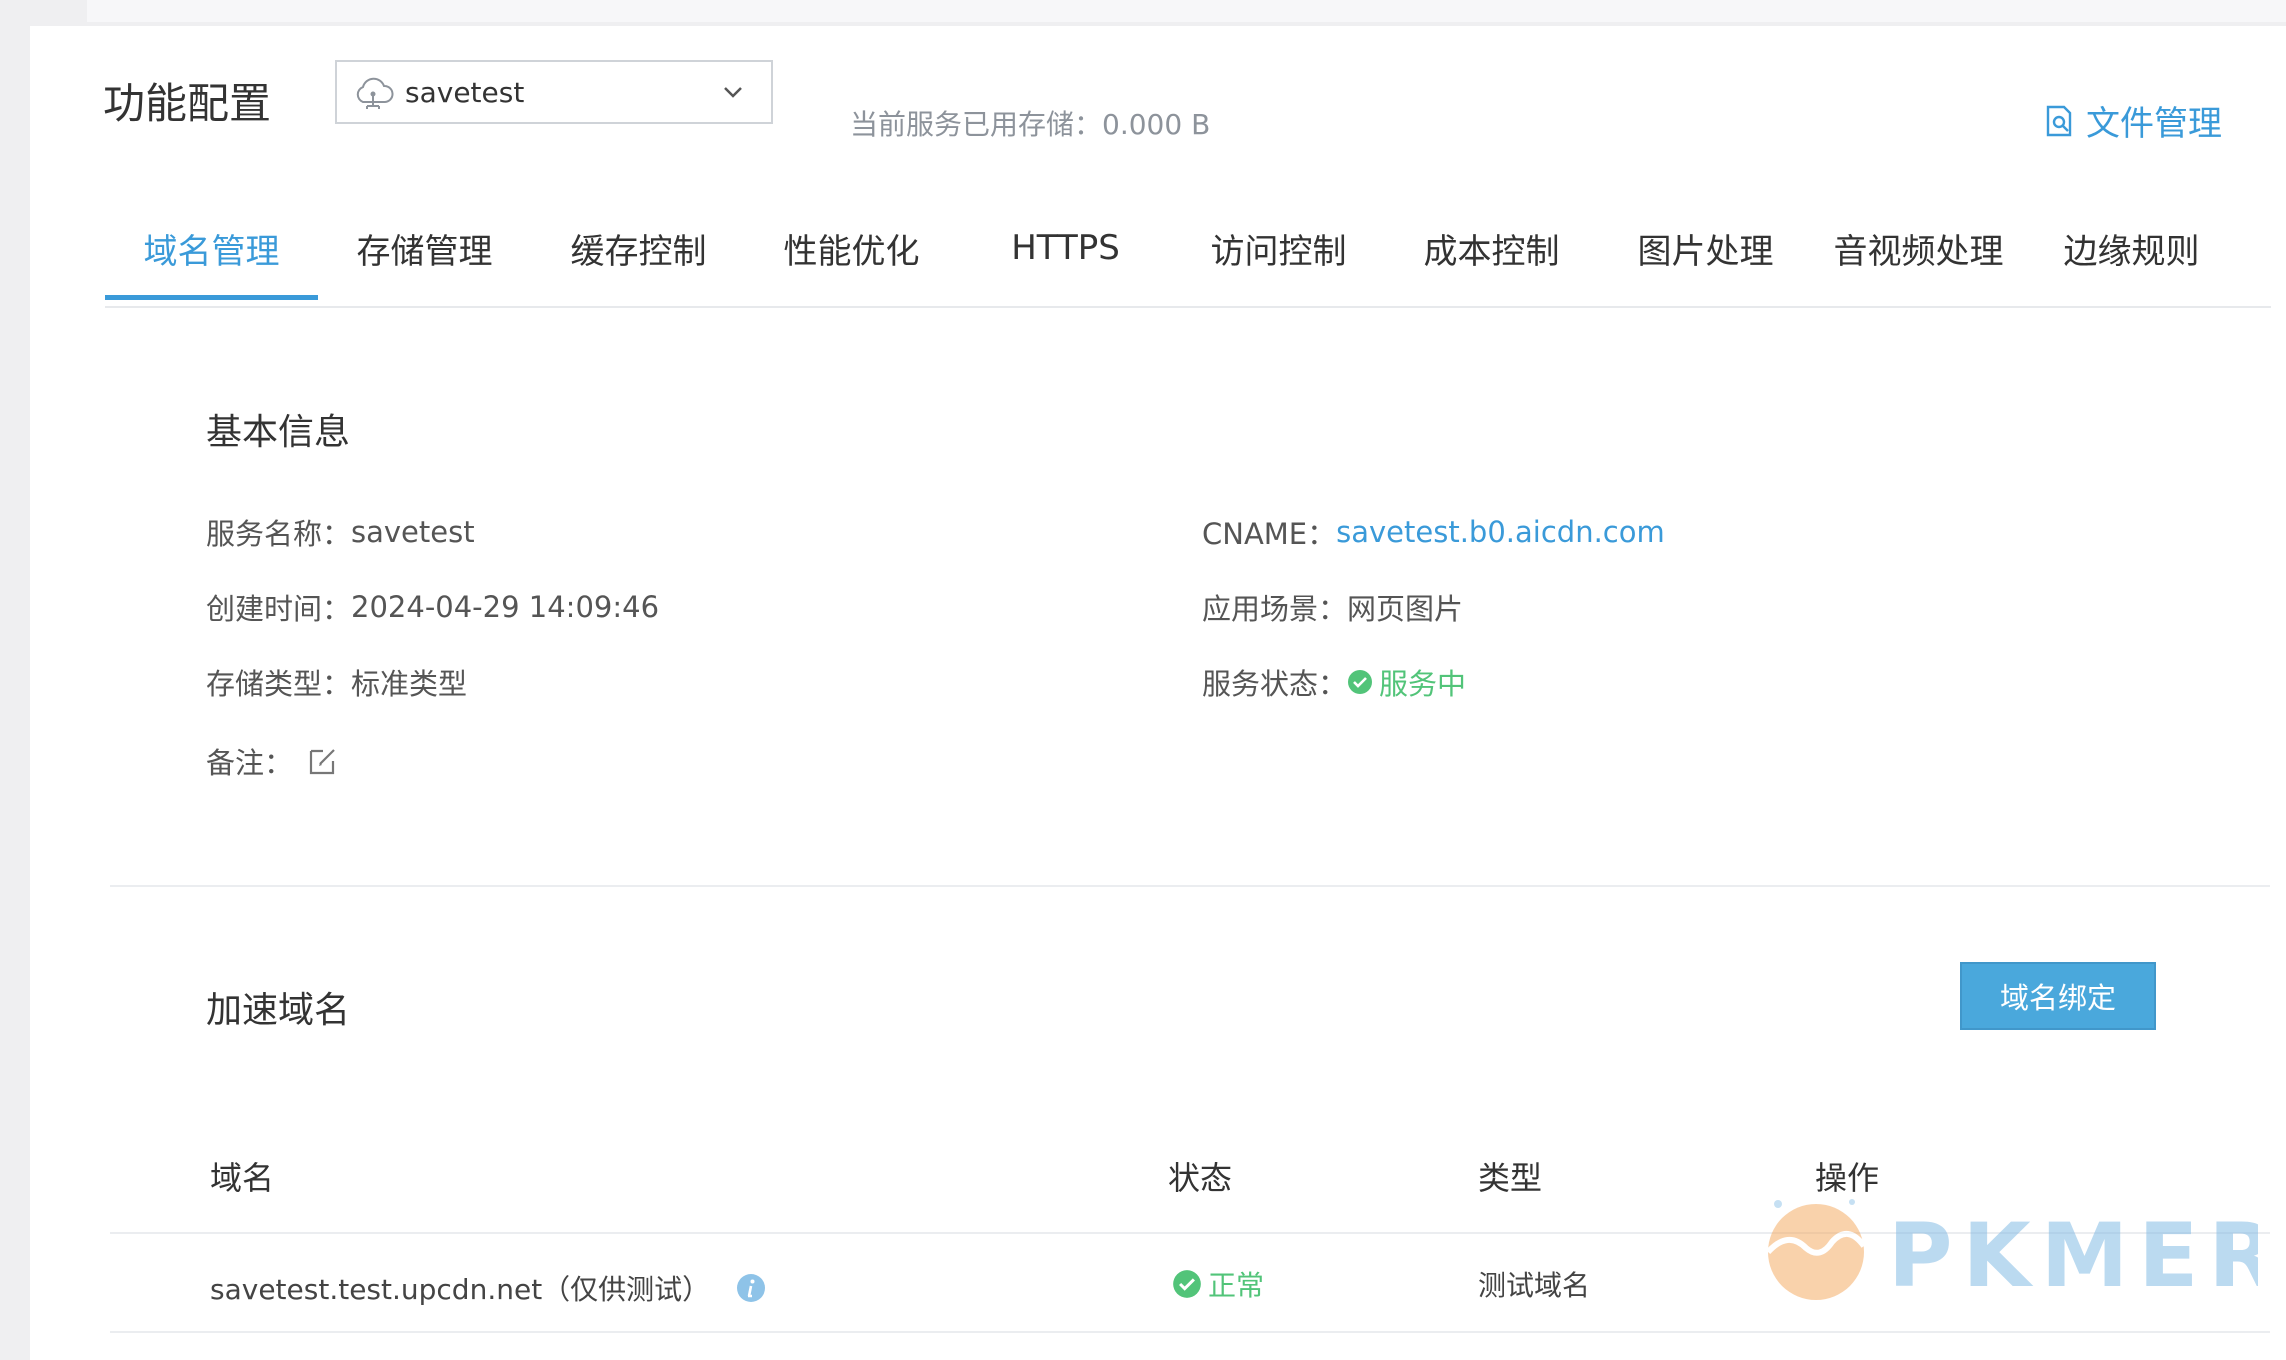 Image resolution: width=2286 pixels, height=1360 pixels. What do you see at coordinates (1918, 248) in the screenshot?
I see `tab-av-processing: 音视频处理` at bounding box center [1918, 248].